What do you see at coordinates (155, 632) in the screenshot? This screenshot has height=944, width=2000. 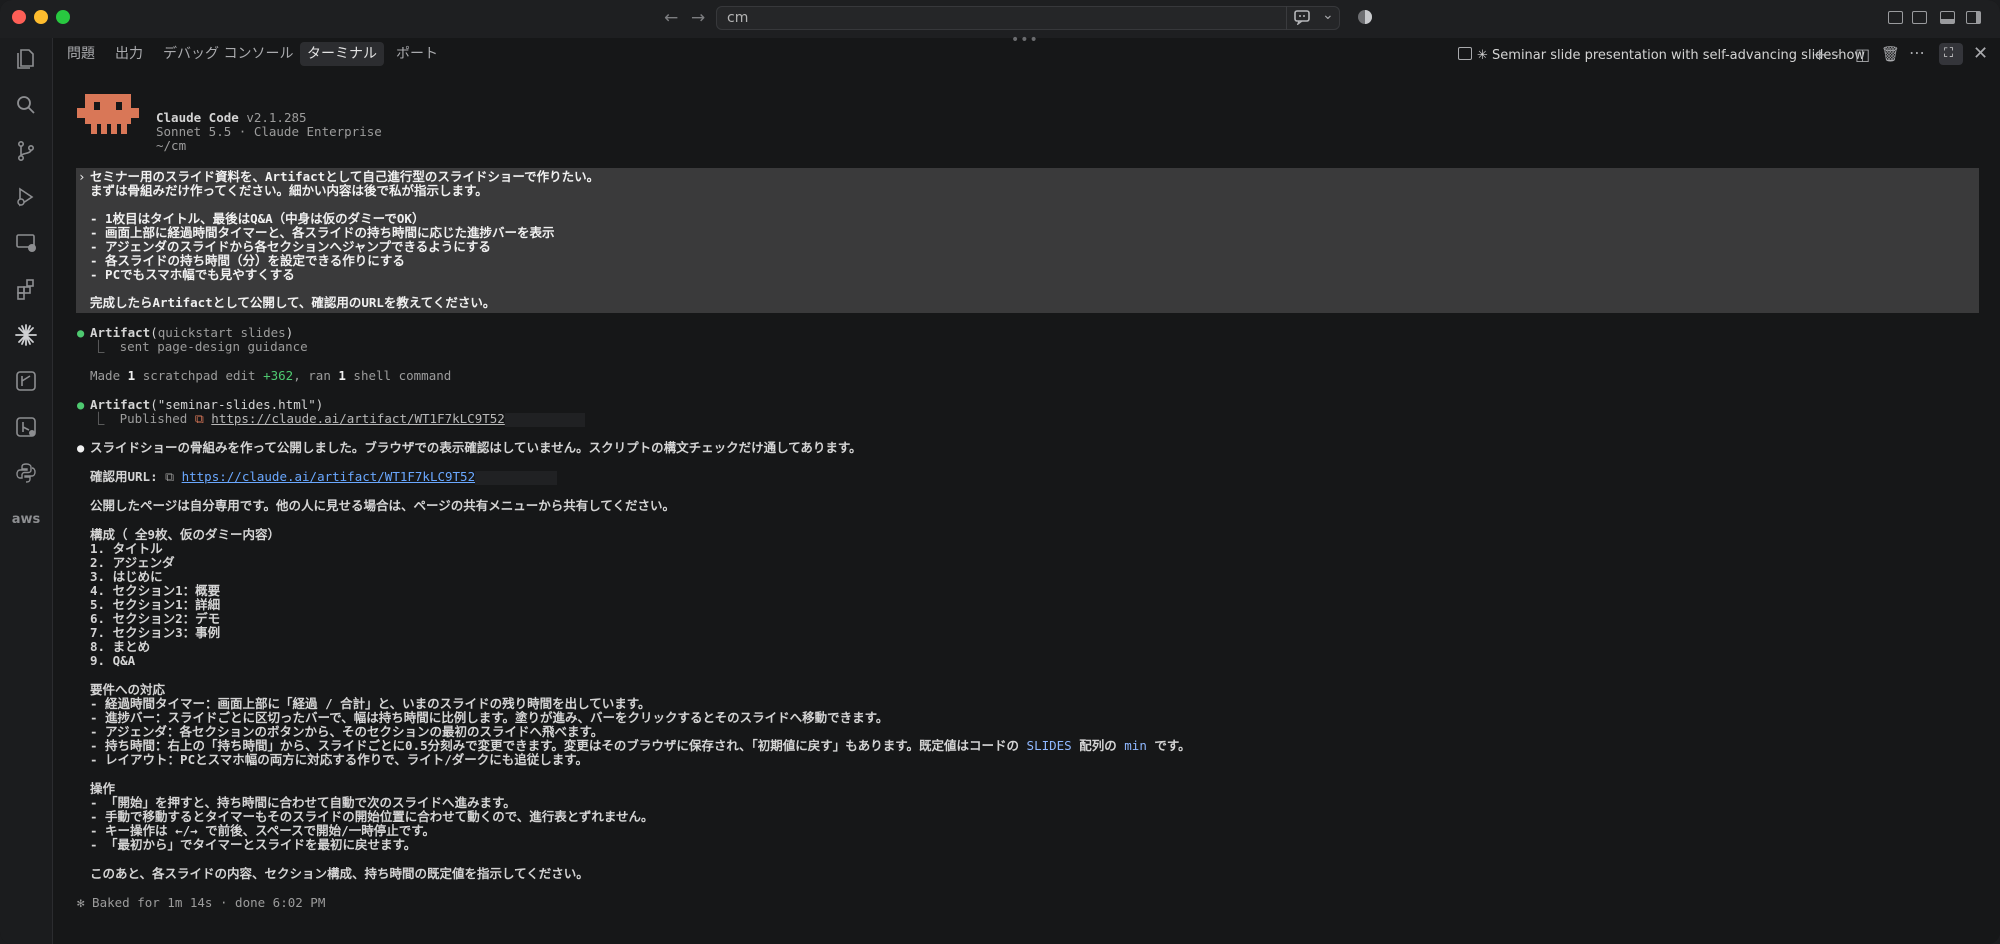 I see `structure-item: 7. セクション3：事例` at bounding box center [155, 632].